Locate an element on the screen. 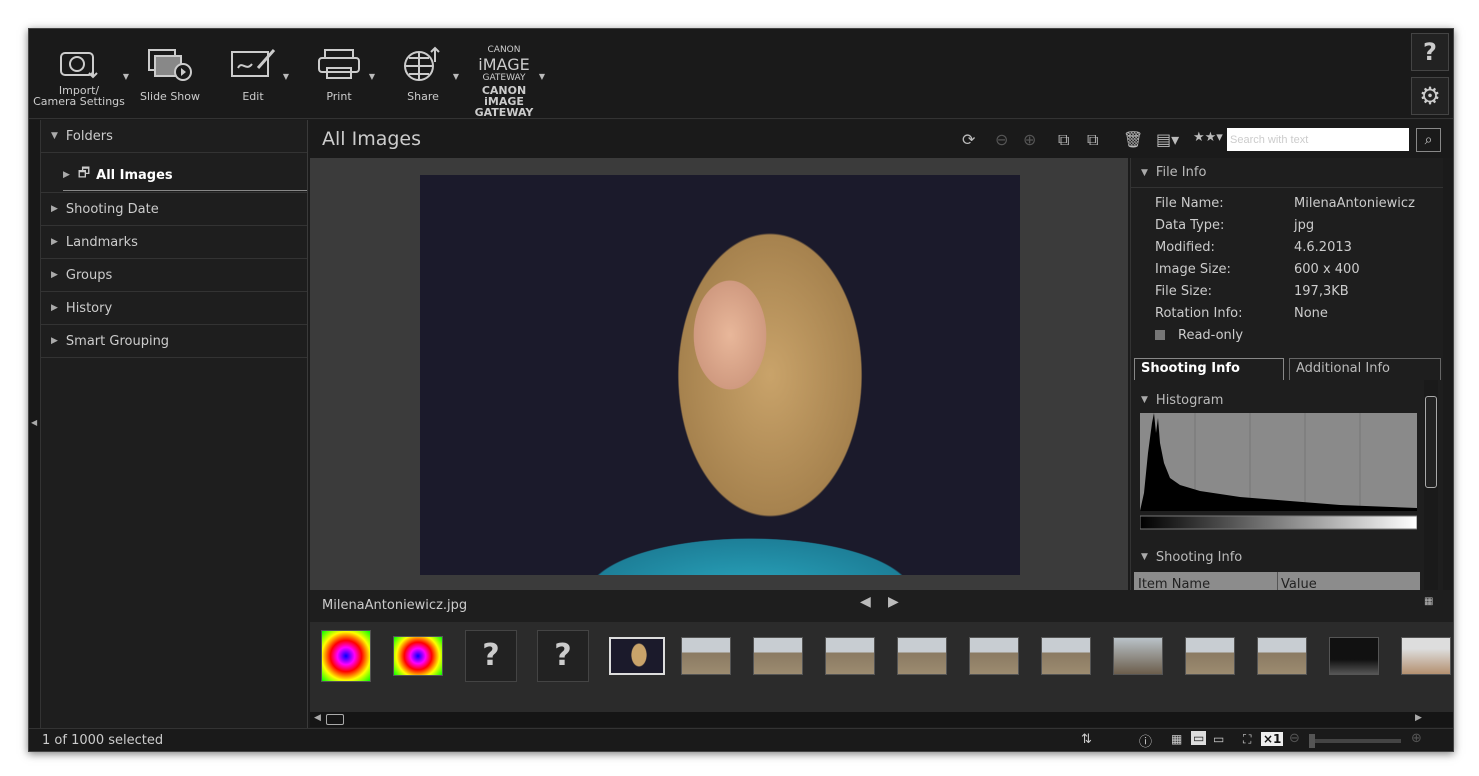 The width and height of the screenshot is (1479, 776). rotate-right-icon: ⧉ is located at coordinates (1092, 140).